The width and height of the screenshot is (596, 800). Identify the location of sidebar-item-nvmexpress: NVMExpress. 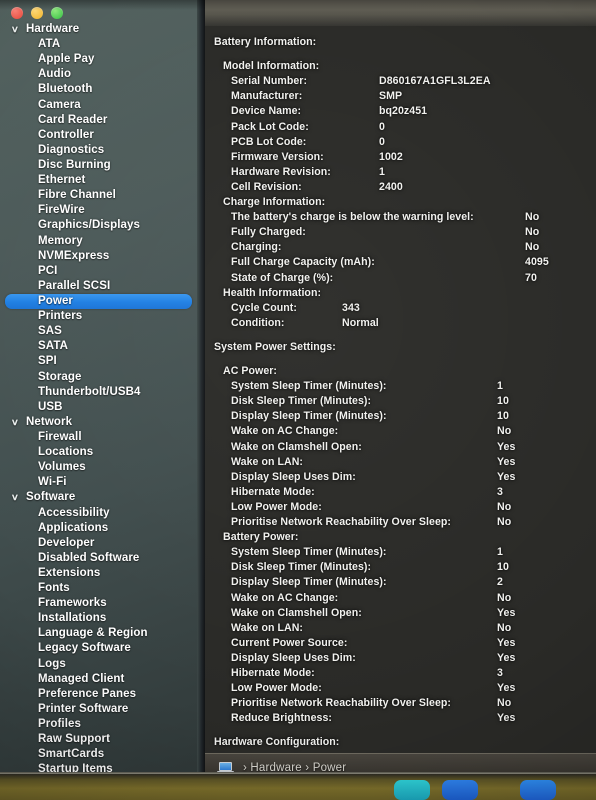
(98, 256).